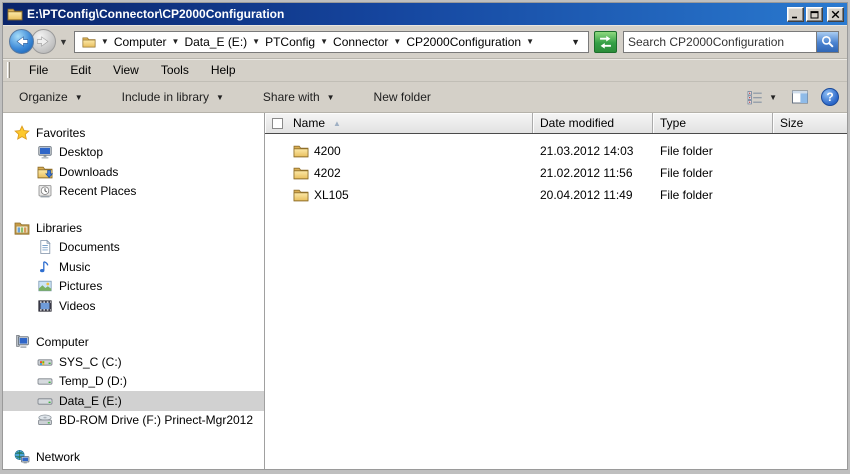 This screenshot has width=850, height=474. Describe the element at coordinates (8, 70) in the screenshot. I see `menu-grip` at that location.